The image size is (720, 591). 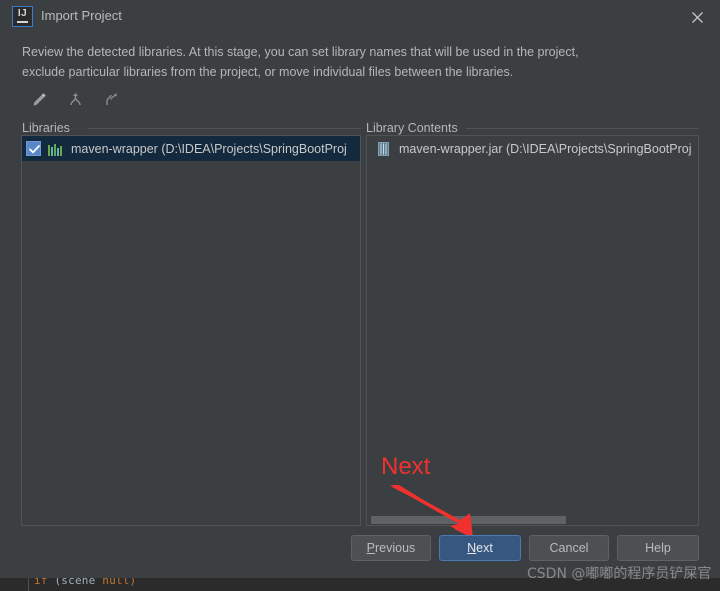 What do you see at coordinates (111, 99) in the screenshot?
I see `split-icon` at bounding box center [111, 99].